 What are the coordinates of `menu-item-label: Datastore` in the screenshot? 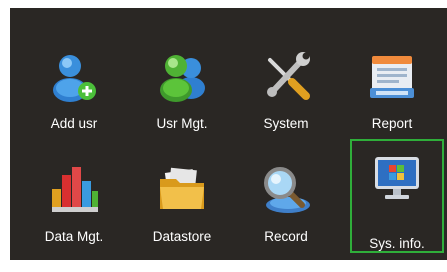 It's located at (182, 236).